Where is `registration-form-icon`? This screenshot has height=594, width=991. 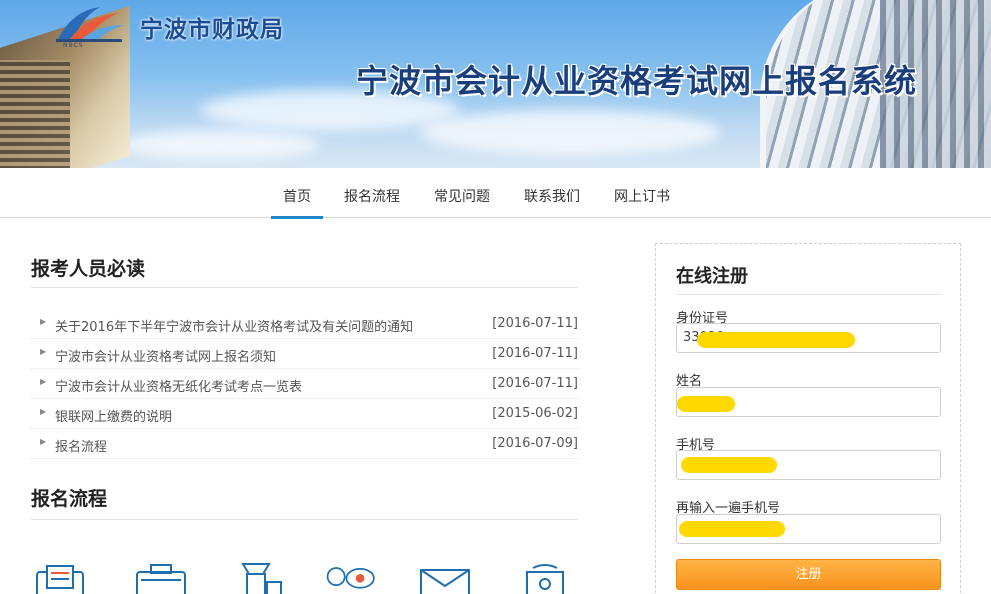
registration-form-icon is located at coordinates (60, 579).